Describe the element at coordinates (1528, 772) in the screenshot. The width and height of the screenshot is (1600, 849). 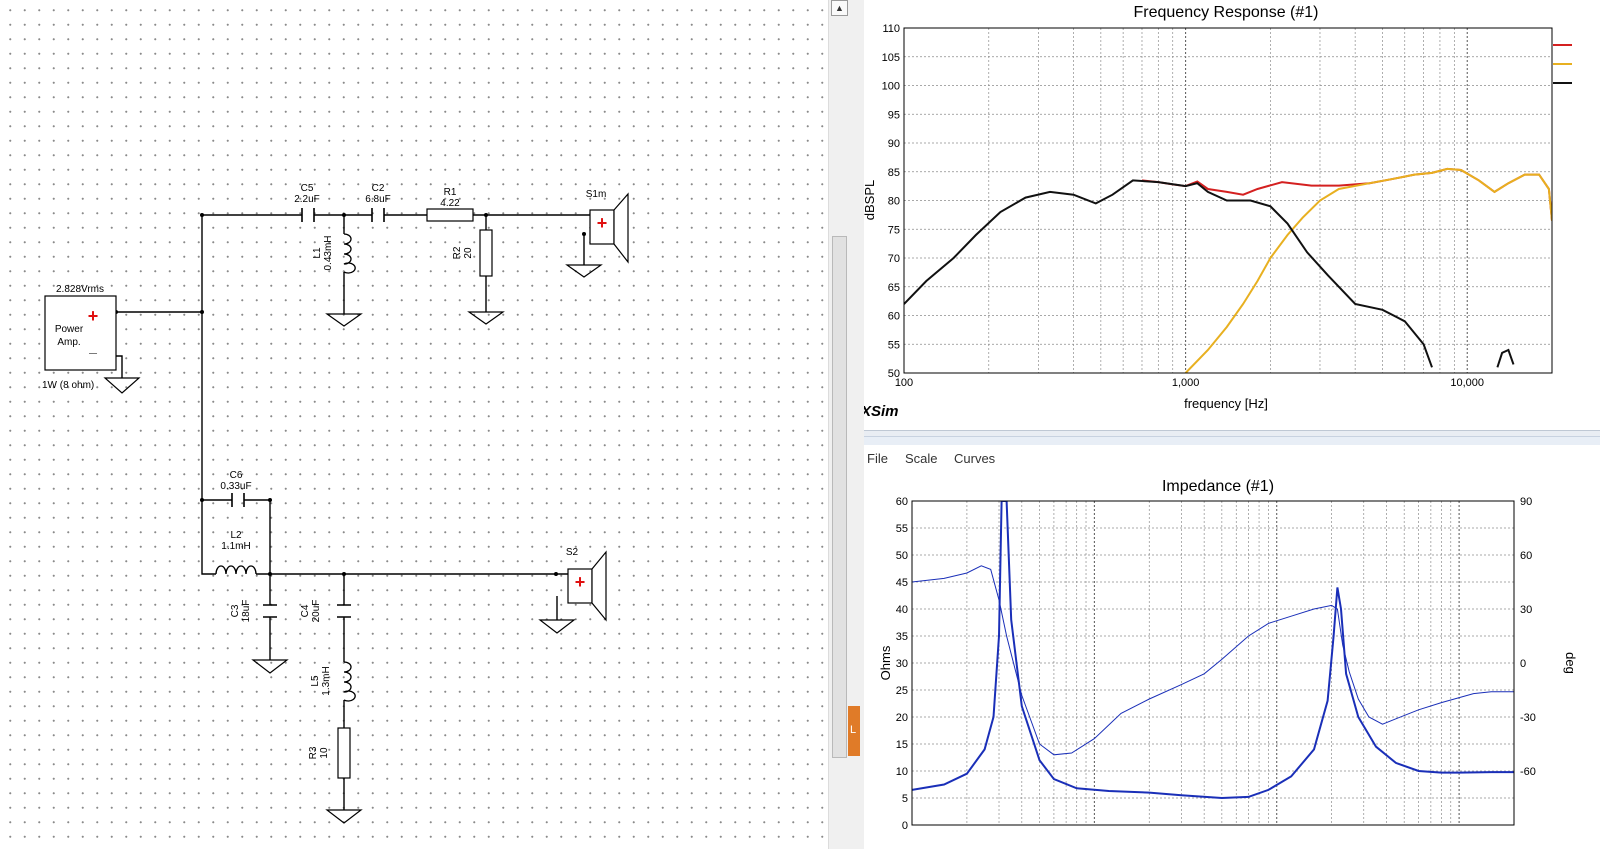
I see `y2-tick-label: -60` at that location.